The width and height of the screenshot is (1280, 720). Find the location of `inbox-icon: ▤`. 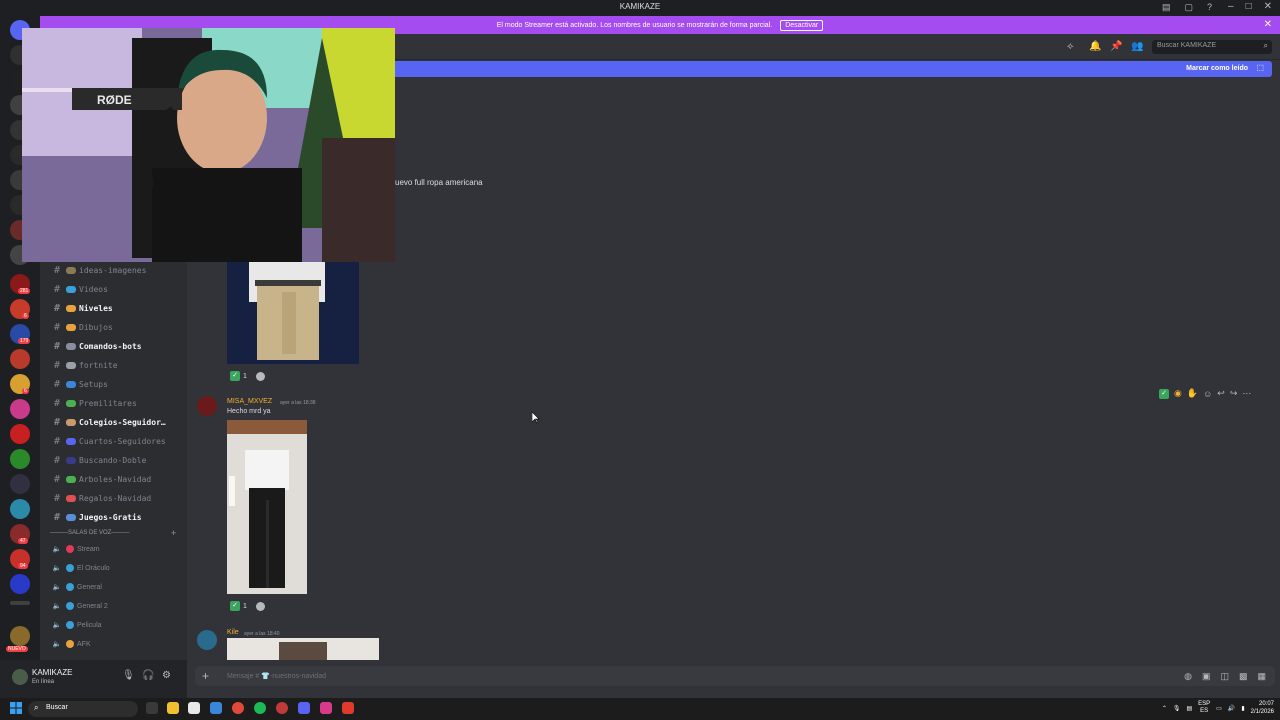

inbox-icon: ▤ is located at coordinates (1166, 7).